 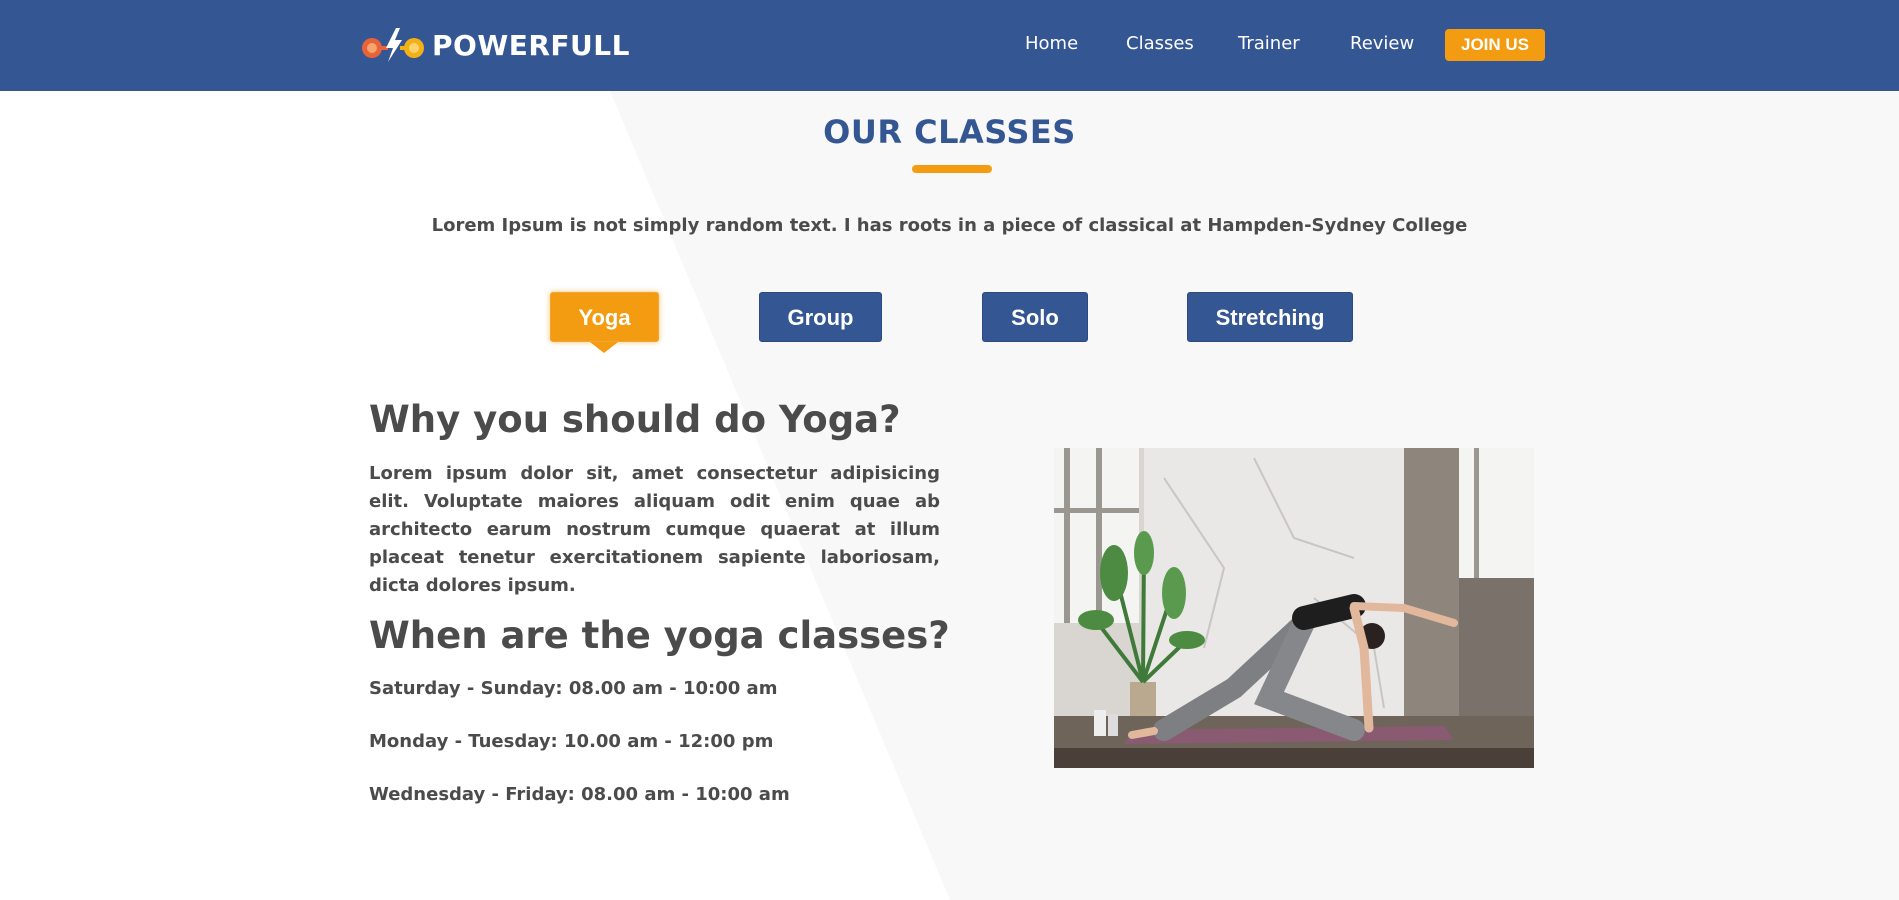 I want to click on active-tab-pointer, so click(x=604, y=347).